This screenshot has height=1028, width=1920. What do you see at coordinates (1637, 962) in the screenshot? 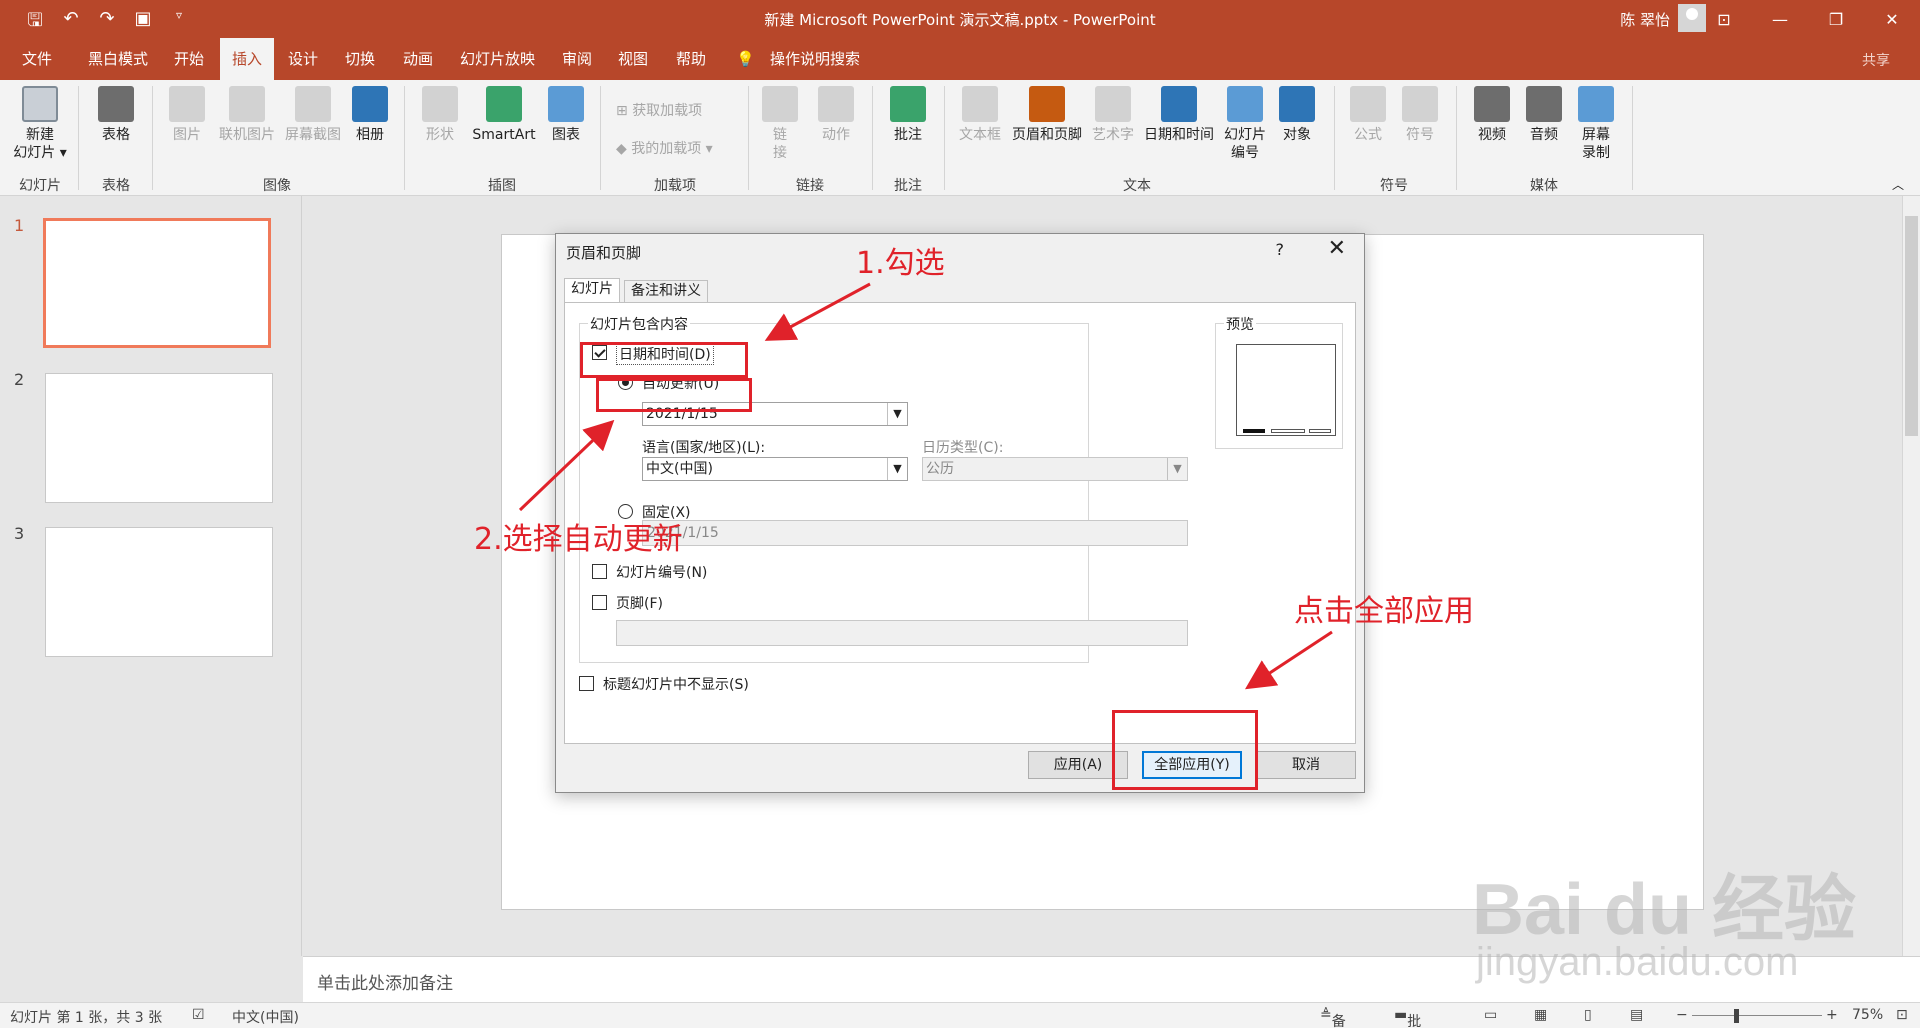
I see `watermark-url: jingyan.baidu.com` at bounding box center [1637, 962].